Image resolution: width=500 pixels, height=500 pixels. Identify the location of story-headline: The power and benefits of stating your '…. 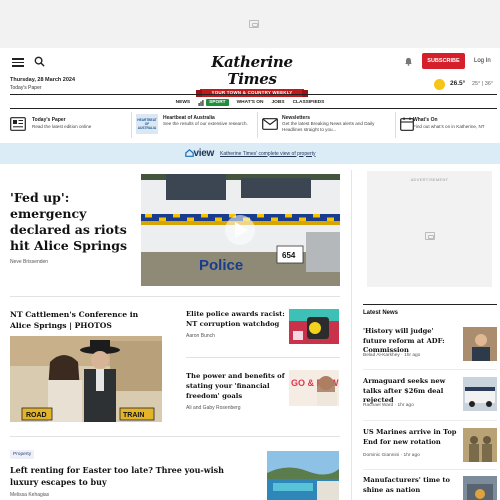
(236, 386).